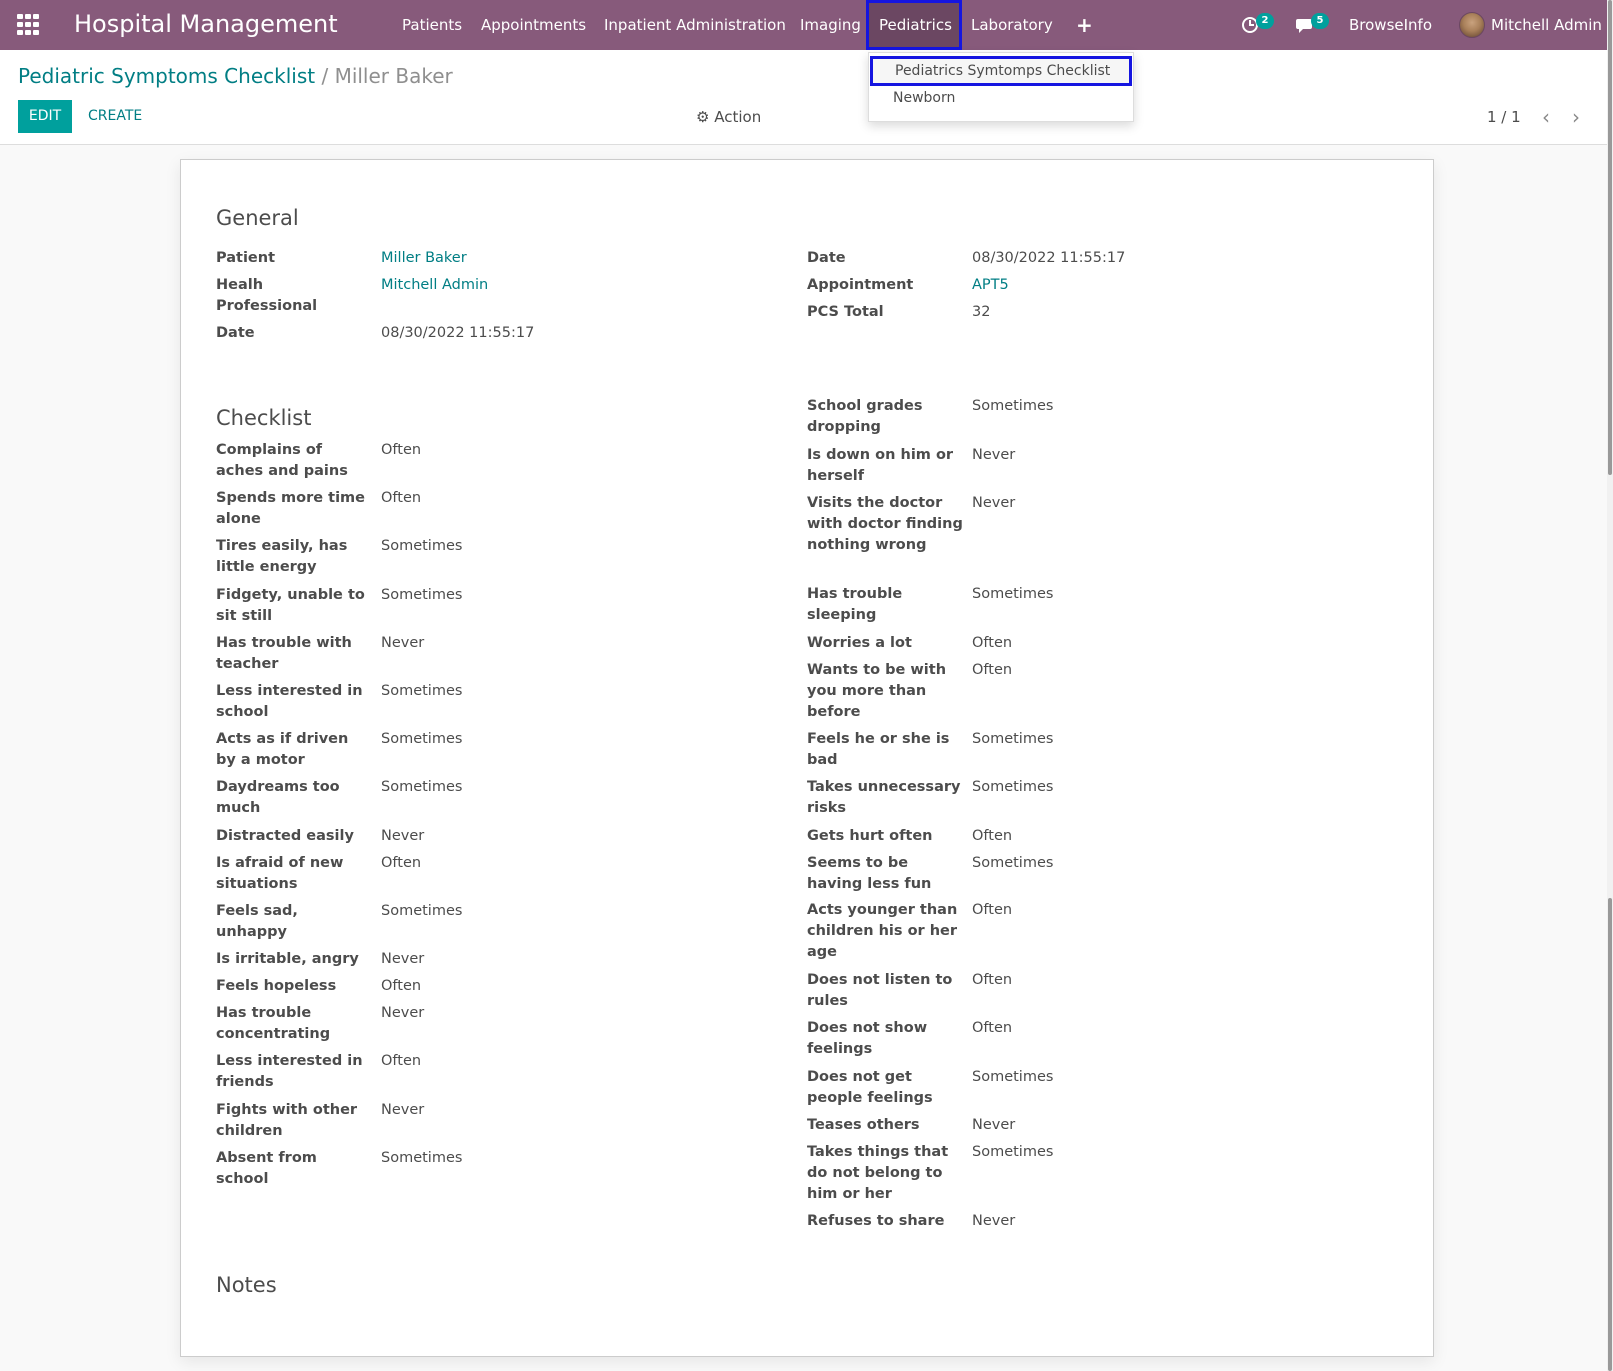 This screenshot has width=1613, height=1371. I want to click on menu-laboratory: Laboratory, so click(1012, 25).